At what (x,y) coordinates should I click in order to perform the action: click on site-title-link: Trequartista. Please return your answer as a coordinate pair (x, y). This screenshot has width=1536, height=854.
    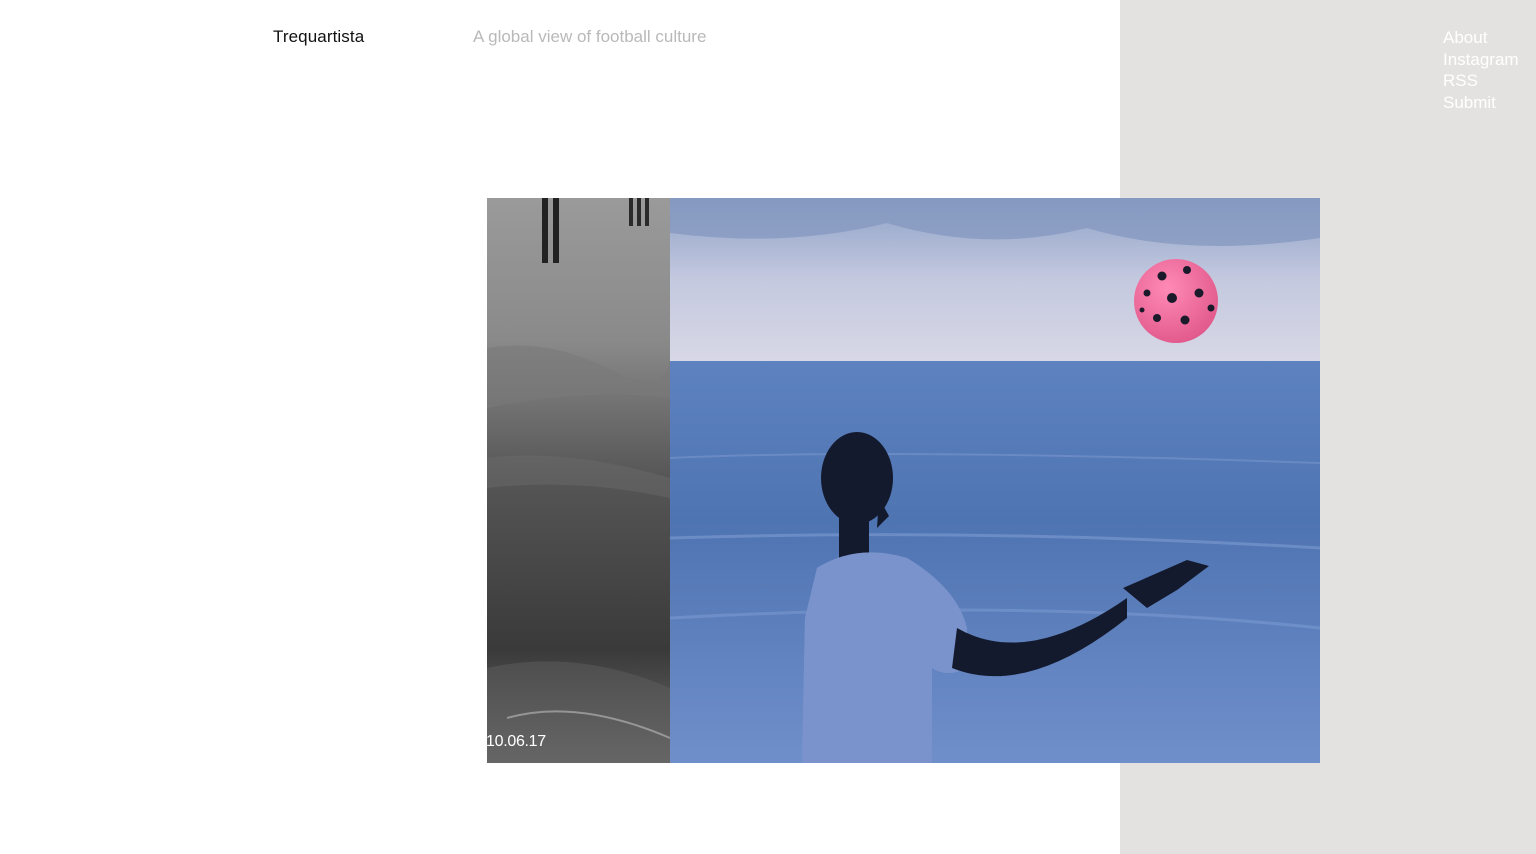
    Looking at the image, I should click on (318, 37).